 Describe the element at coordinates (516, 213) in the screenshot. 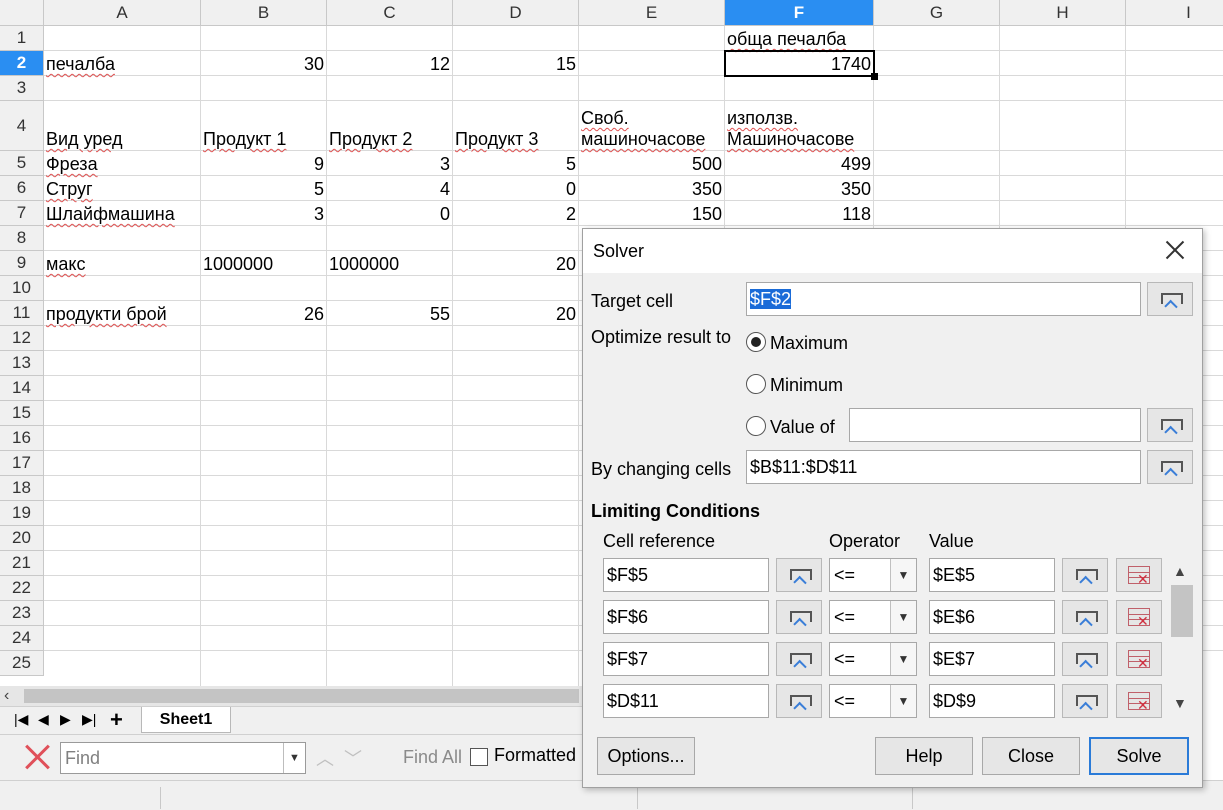

I see `cell-d7: 2` at that location.